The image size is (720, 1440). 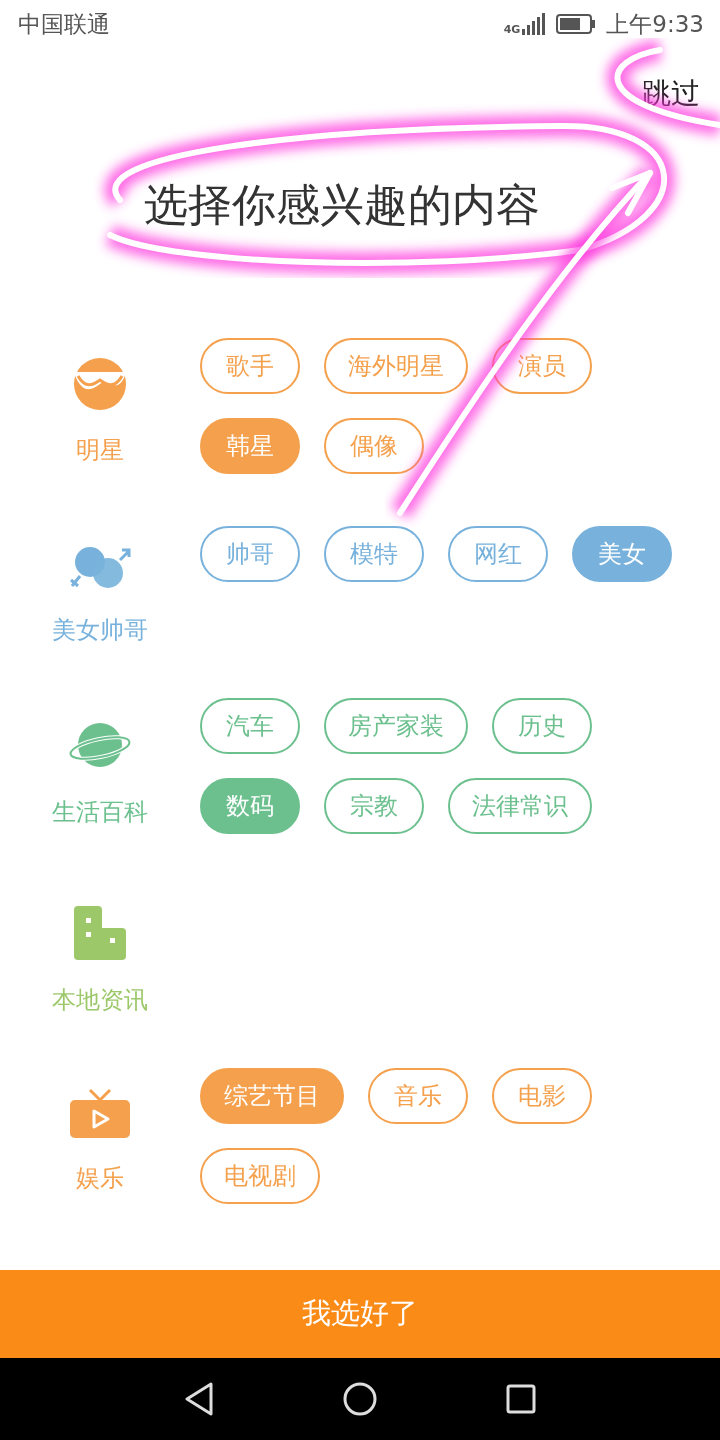 I want to click on tv-icon, so click(x=100, y=1113).